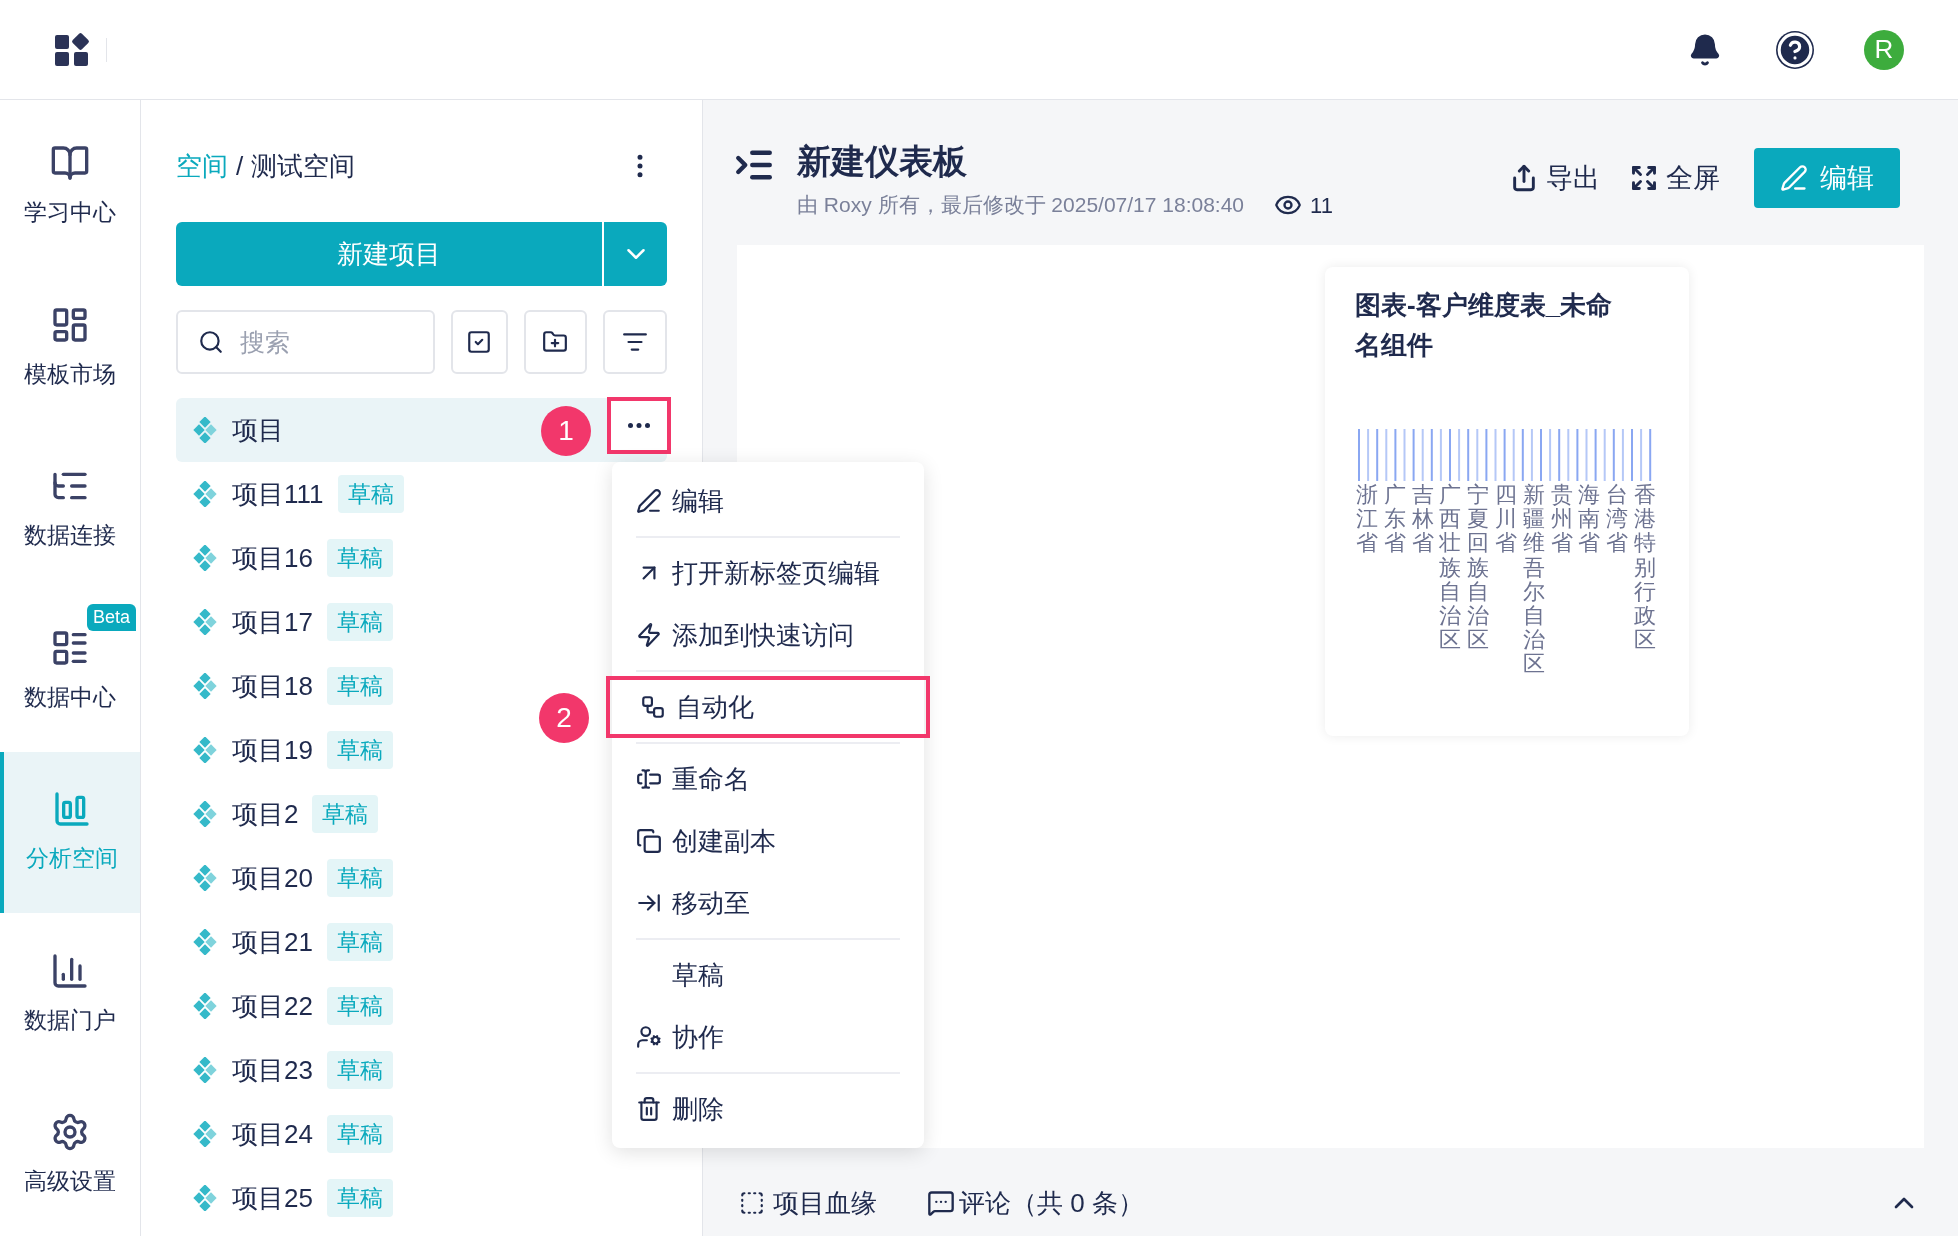 Image resolution: width=1958 pixels, height=1236 pixels. What do you see at coordinates (1524, 178) in the screenshot?
I see `export-icon` at bounding box center [1524, 178].